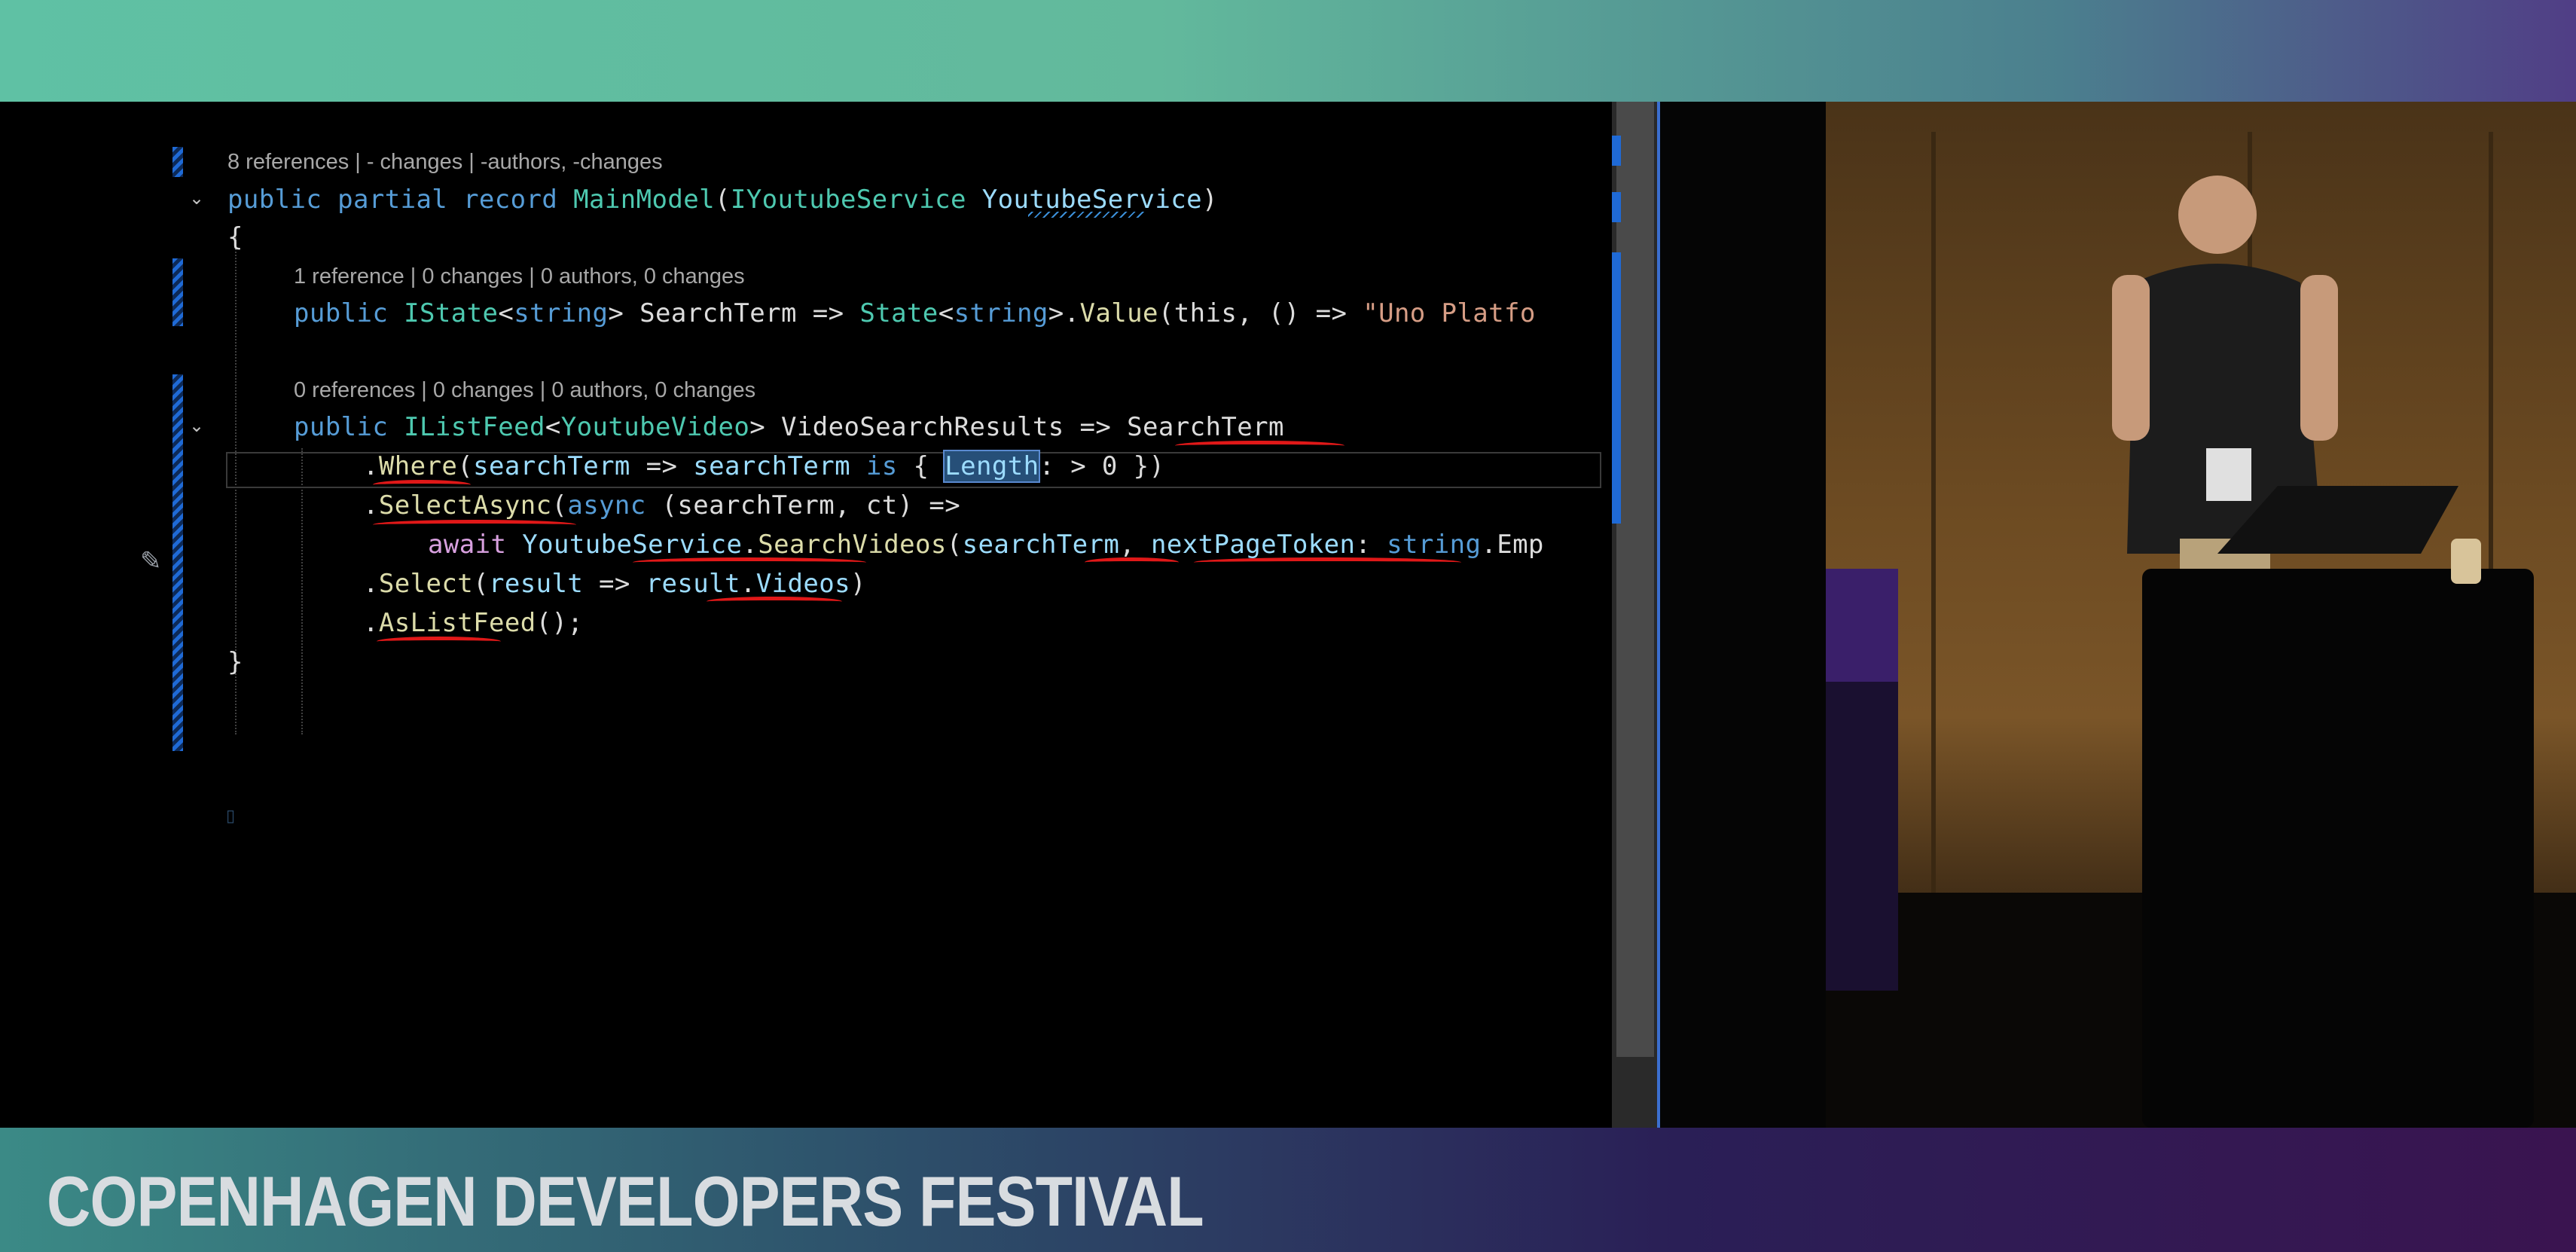  Describe the element at coordinates (662, 505) in the screenshot. I see `code-line: .SelectAsync(async (searchTerm, ct) =>` at that location.